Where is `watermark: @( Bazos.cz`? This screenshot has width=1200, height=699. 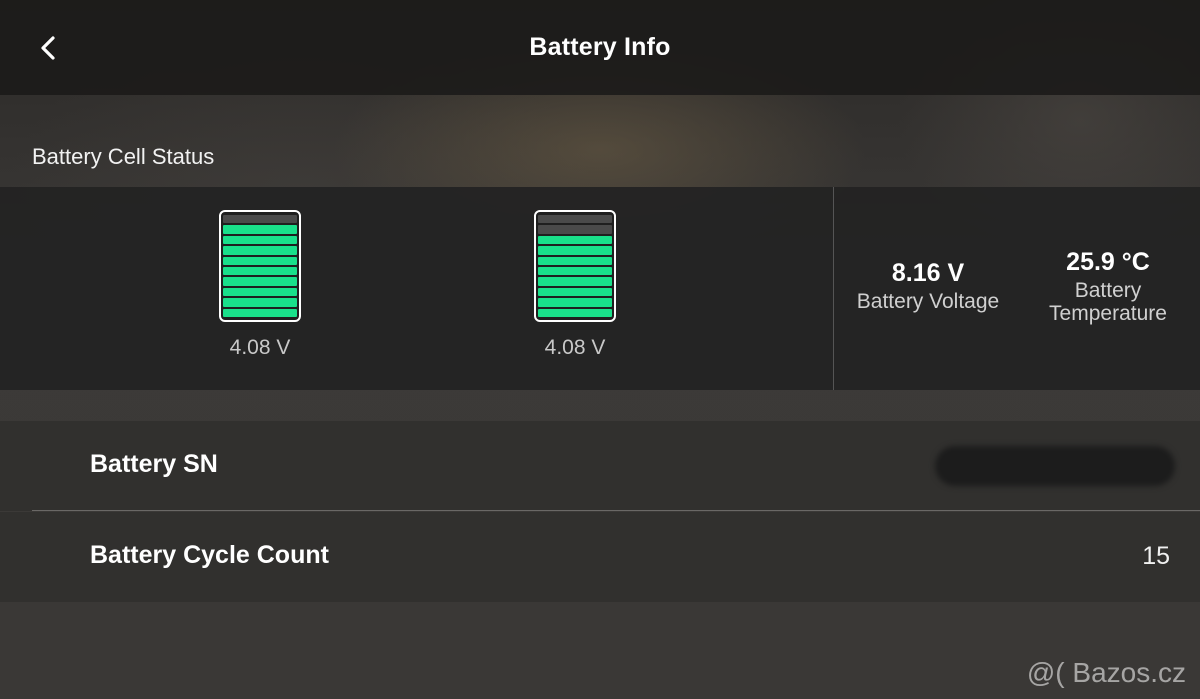
watermark: @( Bazos.cz is located at coordinates (1106, 672).